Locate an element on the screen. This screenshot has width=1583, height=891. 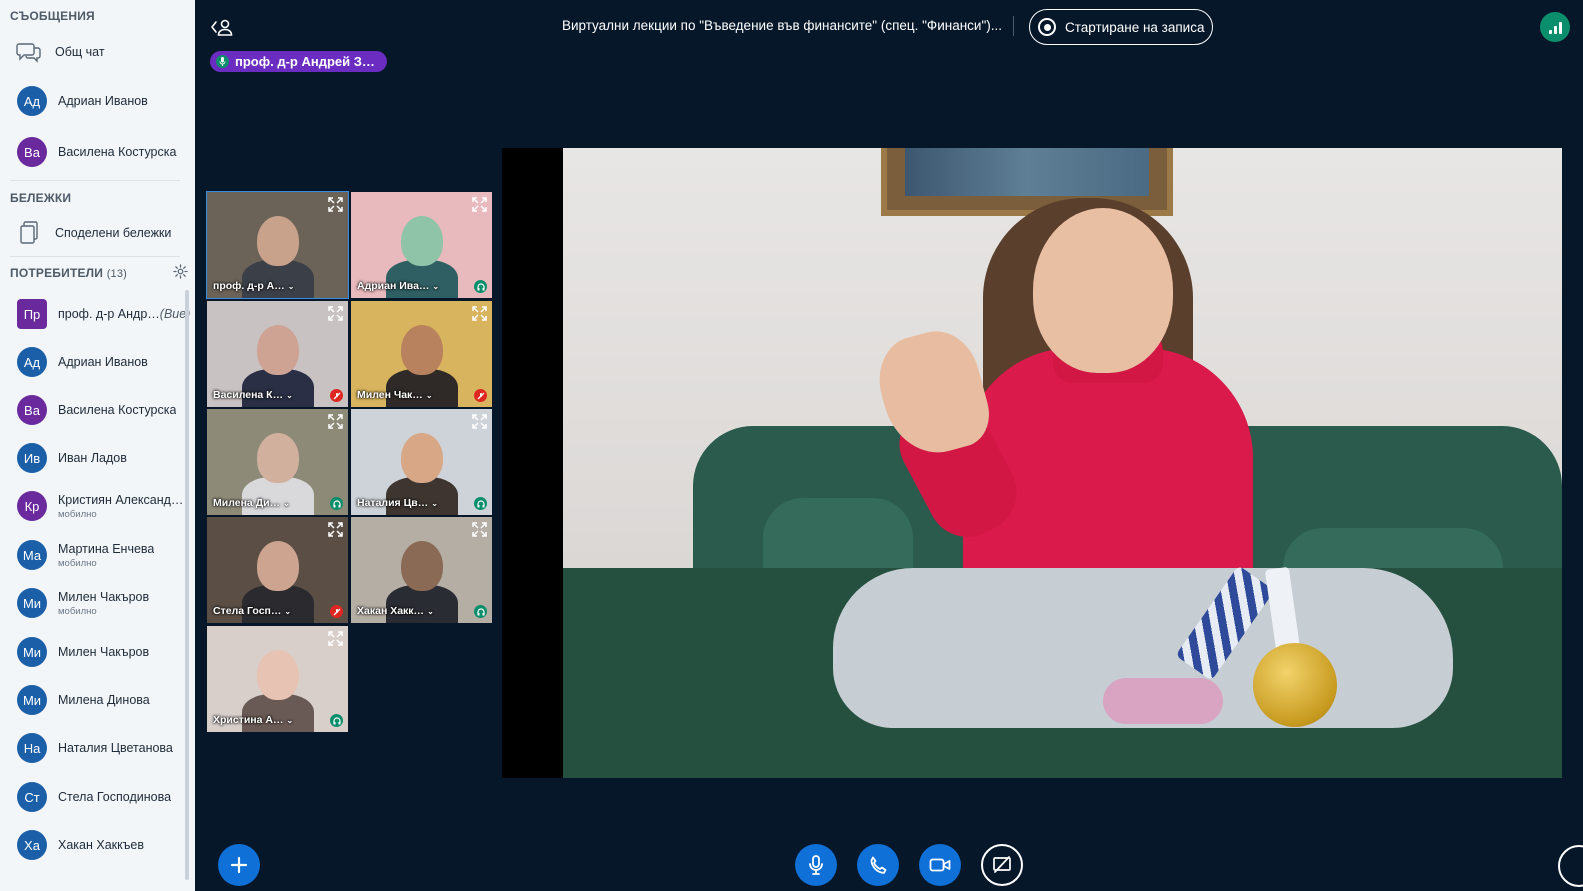
avatar: Ст is located at coordinates (32, 797).